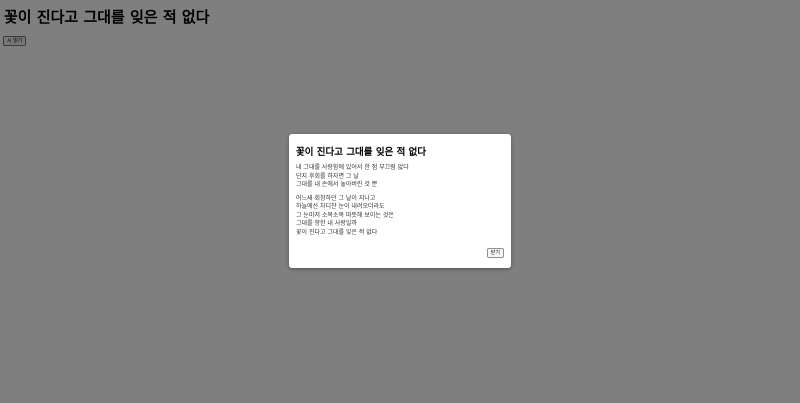  I want to click on poem-line: 그대를 향한 내 사랑일까, so click(326, 223).